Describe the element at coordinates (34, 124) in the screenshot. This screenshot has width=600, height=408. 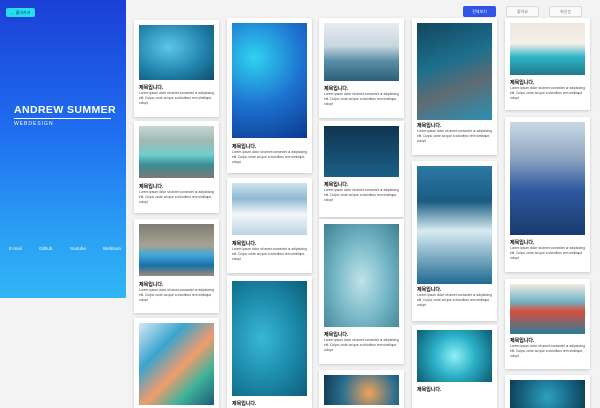
I see `profile-role: WEBDESIGN` at that location.